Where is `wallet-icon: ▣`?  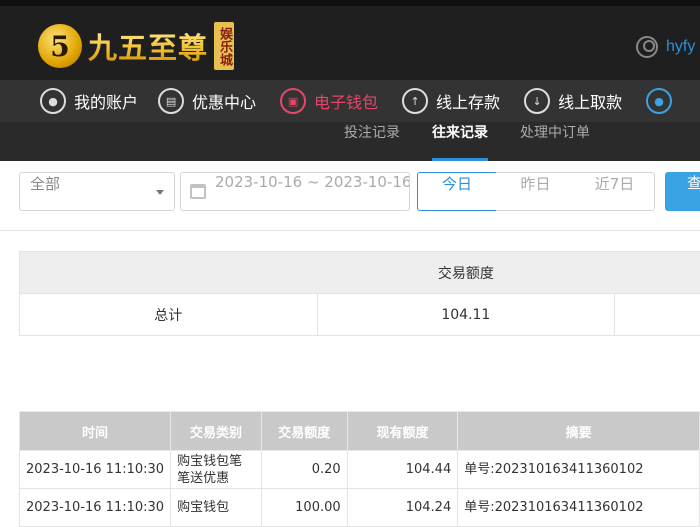 wallet-icon: ▣ is located at coordinates (293, 101).